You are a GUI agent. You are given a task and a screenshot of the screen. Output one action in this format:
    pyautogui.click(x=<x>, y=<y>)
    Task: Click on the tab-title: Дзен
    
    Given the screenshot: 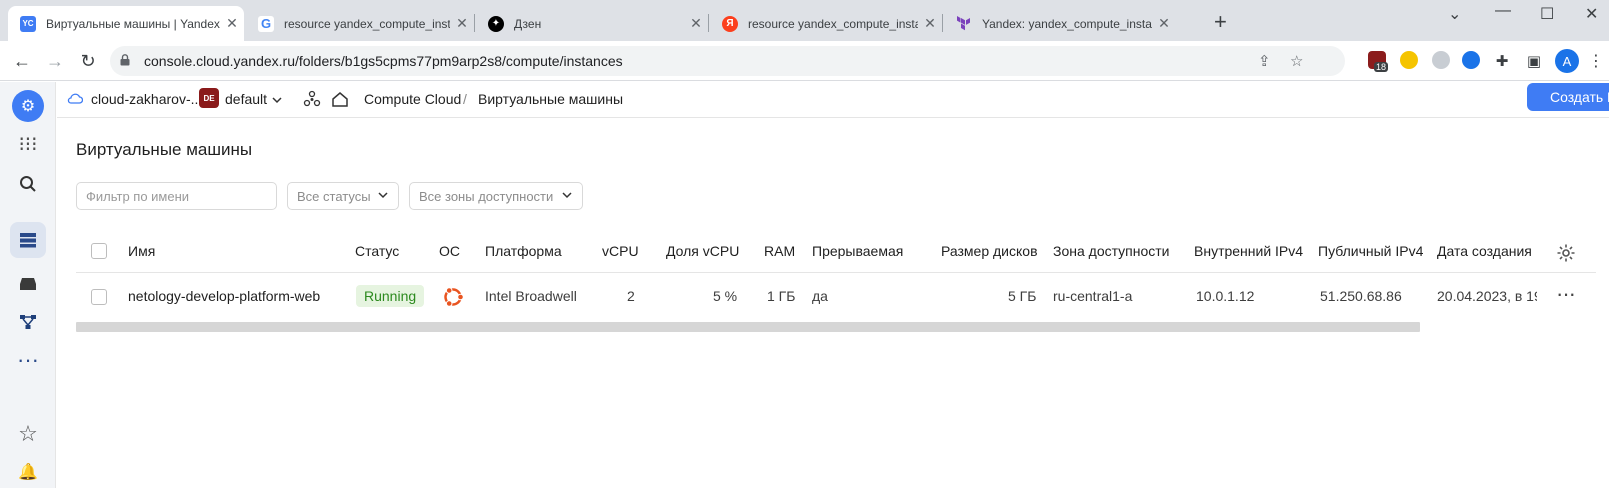 What is the action you would take?
    pyautogui.click(x=528, y=23)
    